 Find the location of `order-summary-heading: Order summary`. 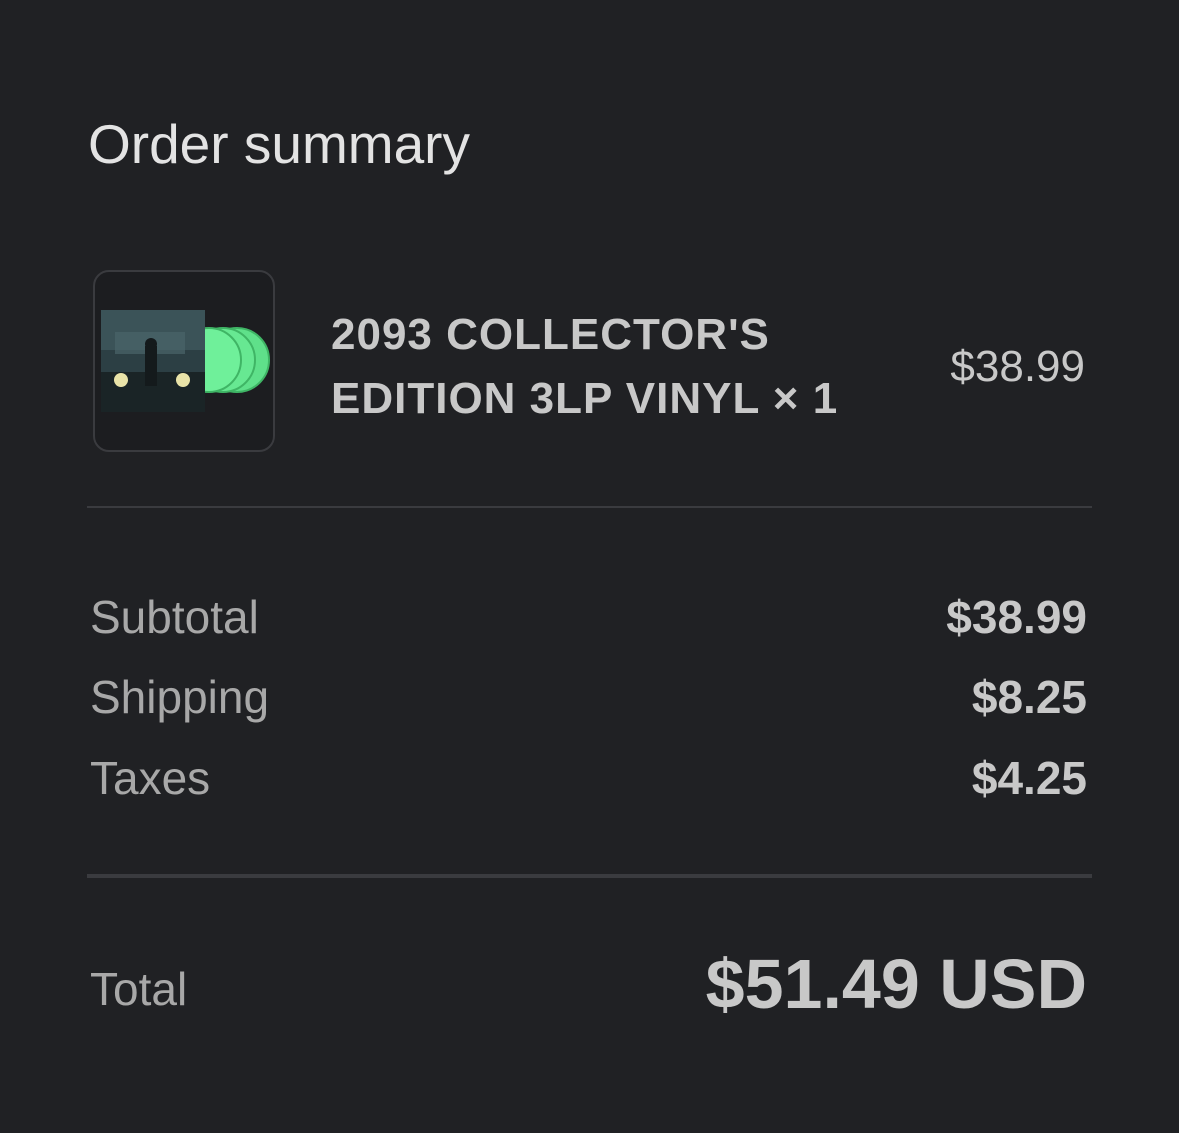

order-summary-heading: Order summary is located at coordinates (279, 144).